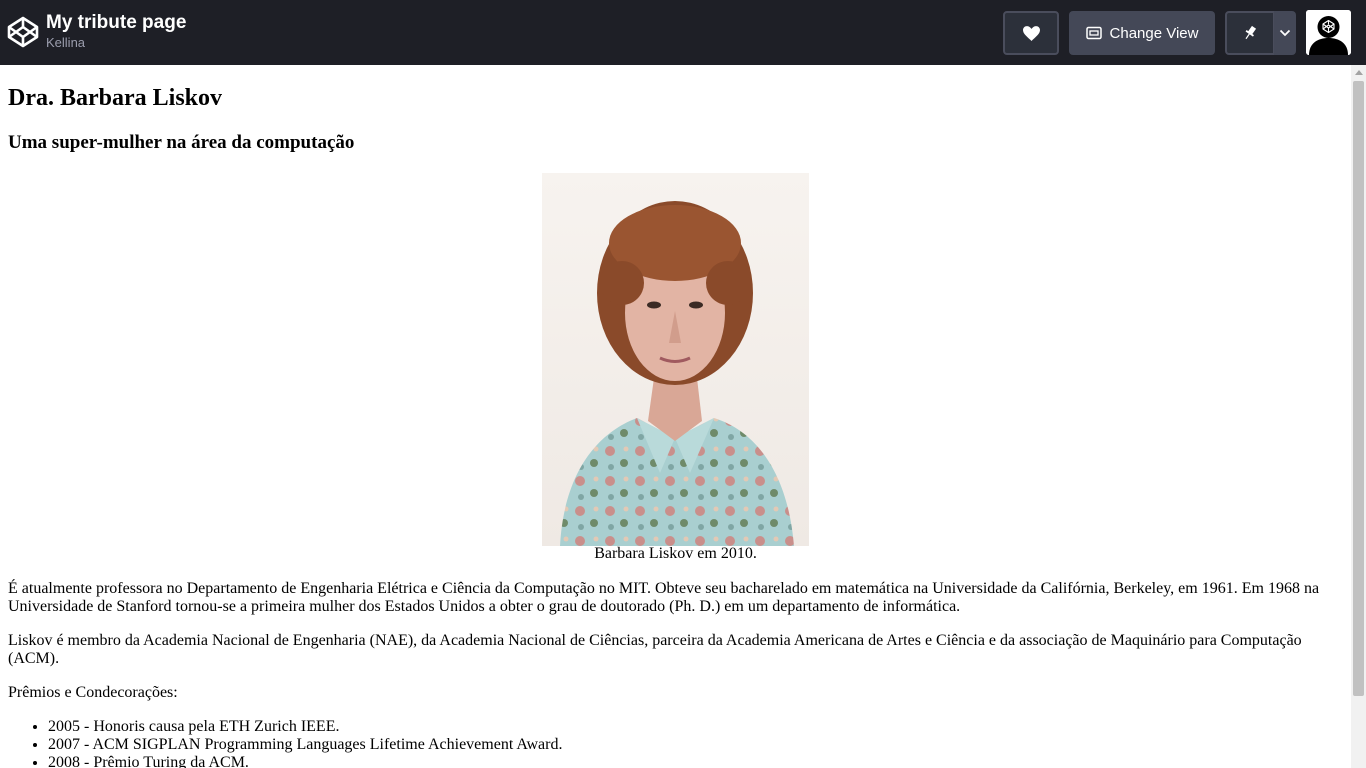 This screenshot has height=768, width=1366. I want to click on change-view-button: Change View, so click(1142, 33).